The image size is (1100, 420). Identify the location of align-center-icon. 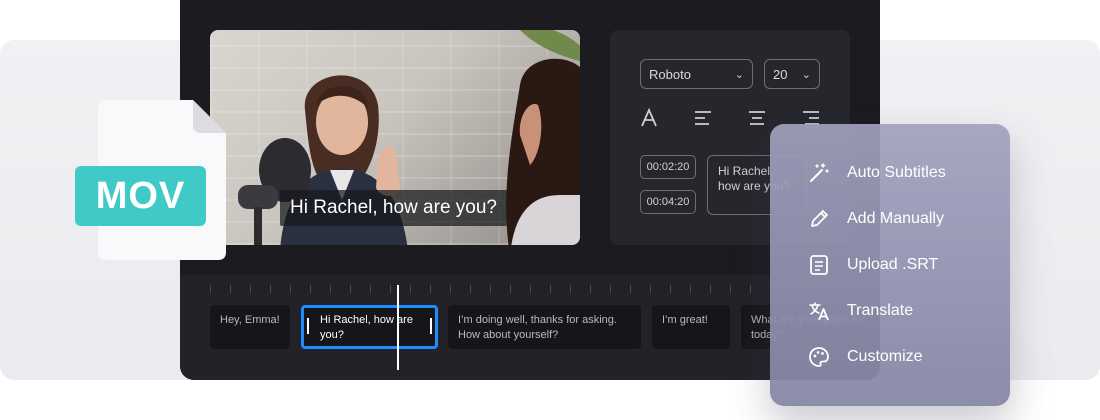
(757, 118).